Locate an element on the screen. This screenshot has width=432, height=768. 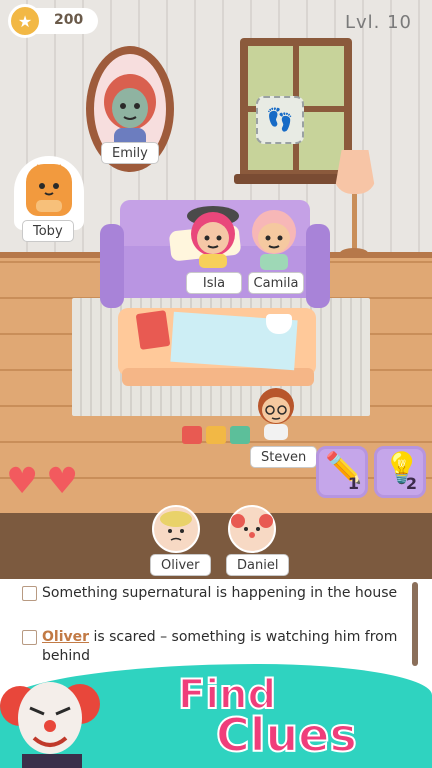
coffee-table-base is located at coordinates (218, 377).